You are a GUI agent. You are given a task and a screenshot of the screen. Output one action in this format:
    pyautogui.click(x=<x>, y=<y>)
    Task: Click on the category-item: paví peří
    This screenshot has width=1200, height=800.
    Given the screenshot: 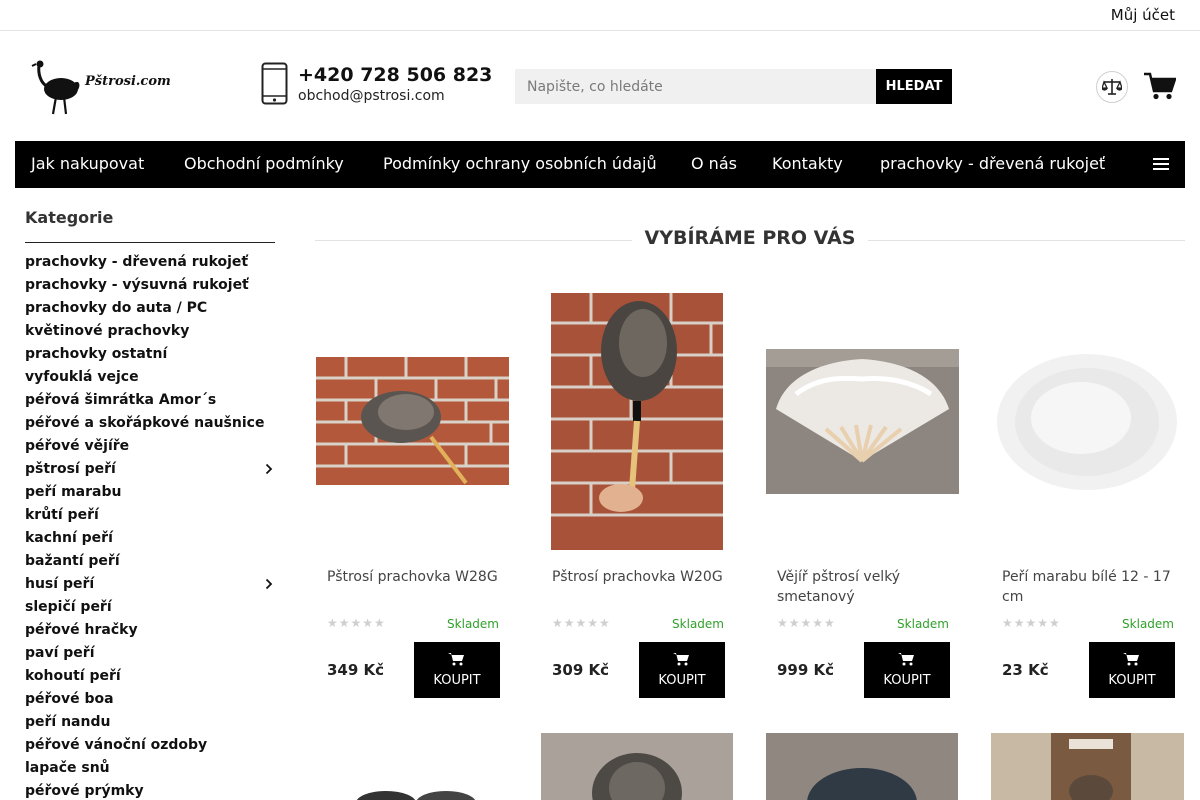 What is the action you would take?
    pyautogui.click(x=150, y=656)
    